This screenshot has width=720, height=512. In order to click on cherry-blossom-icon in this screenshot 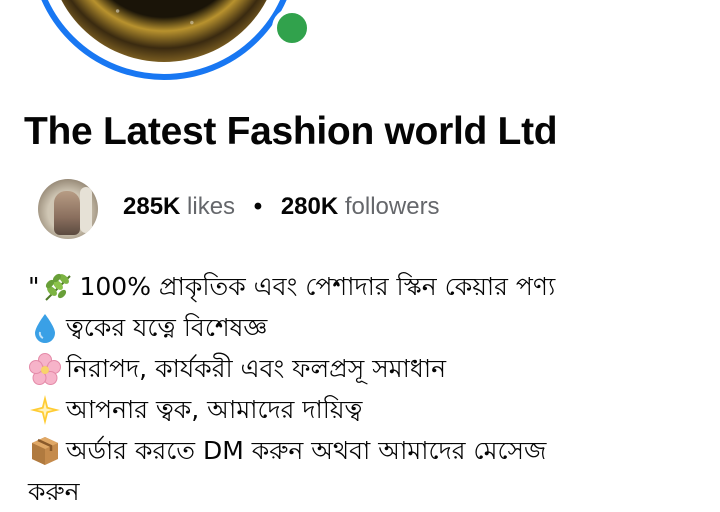, I will do `click(45, 369)`.